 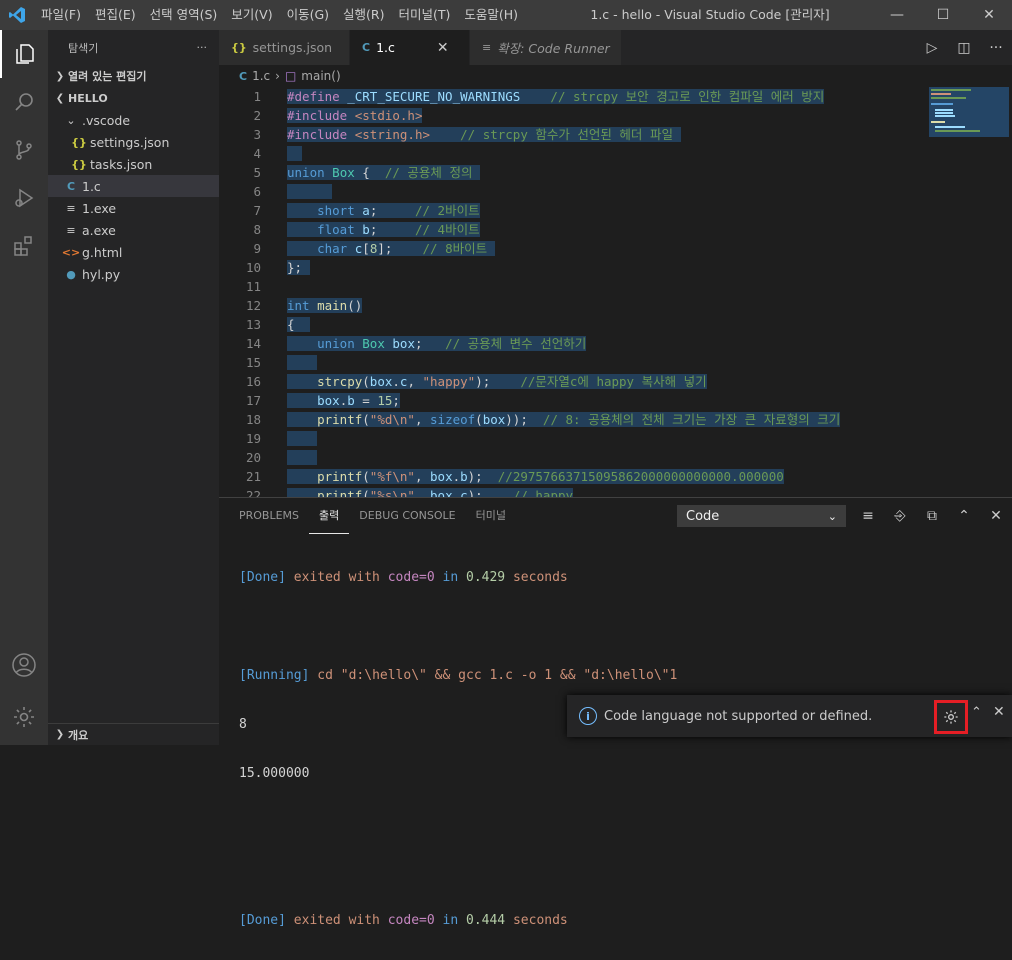 I want to click on extensions-icon, so click(x=24, y=246).